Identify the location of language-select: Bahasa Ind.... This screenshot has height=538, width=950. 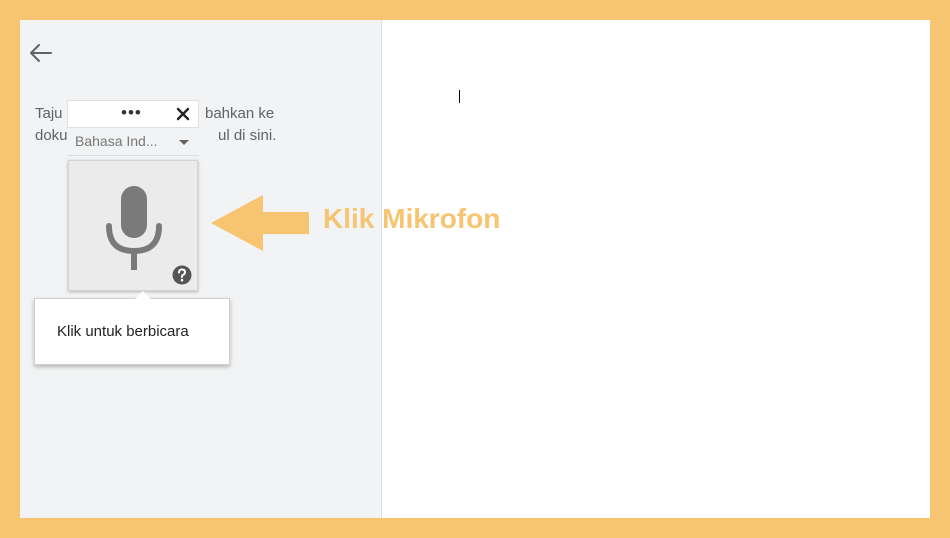
(133, 142).